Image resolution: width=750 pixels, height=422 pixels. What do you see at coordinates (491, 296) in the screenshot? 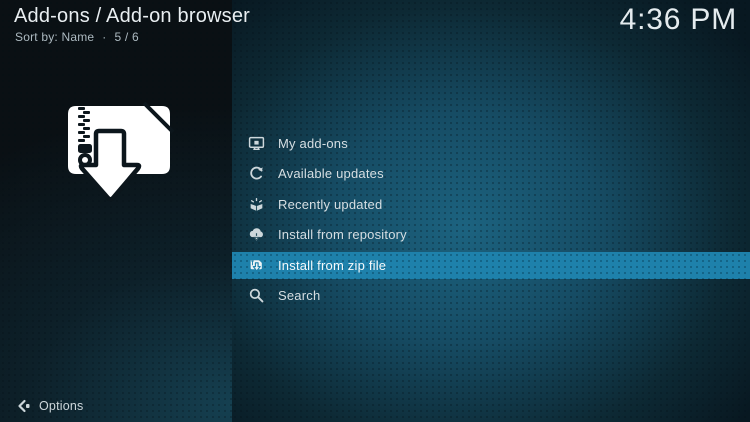
I see `menu-item-search: Search` at bounding box center [491, 296].